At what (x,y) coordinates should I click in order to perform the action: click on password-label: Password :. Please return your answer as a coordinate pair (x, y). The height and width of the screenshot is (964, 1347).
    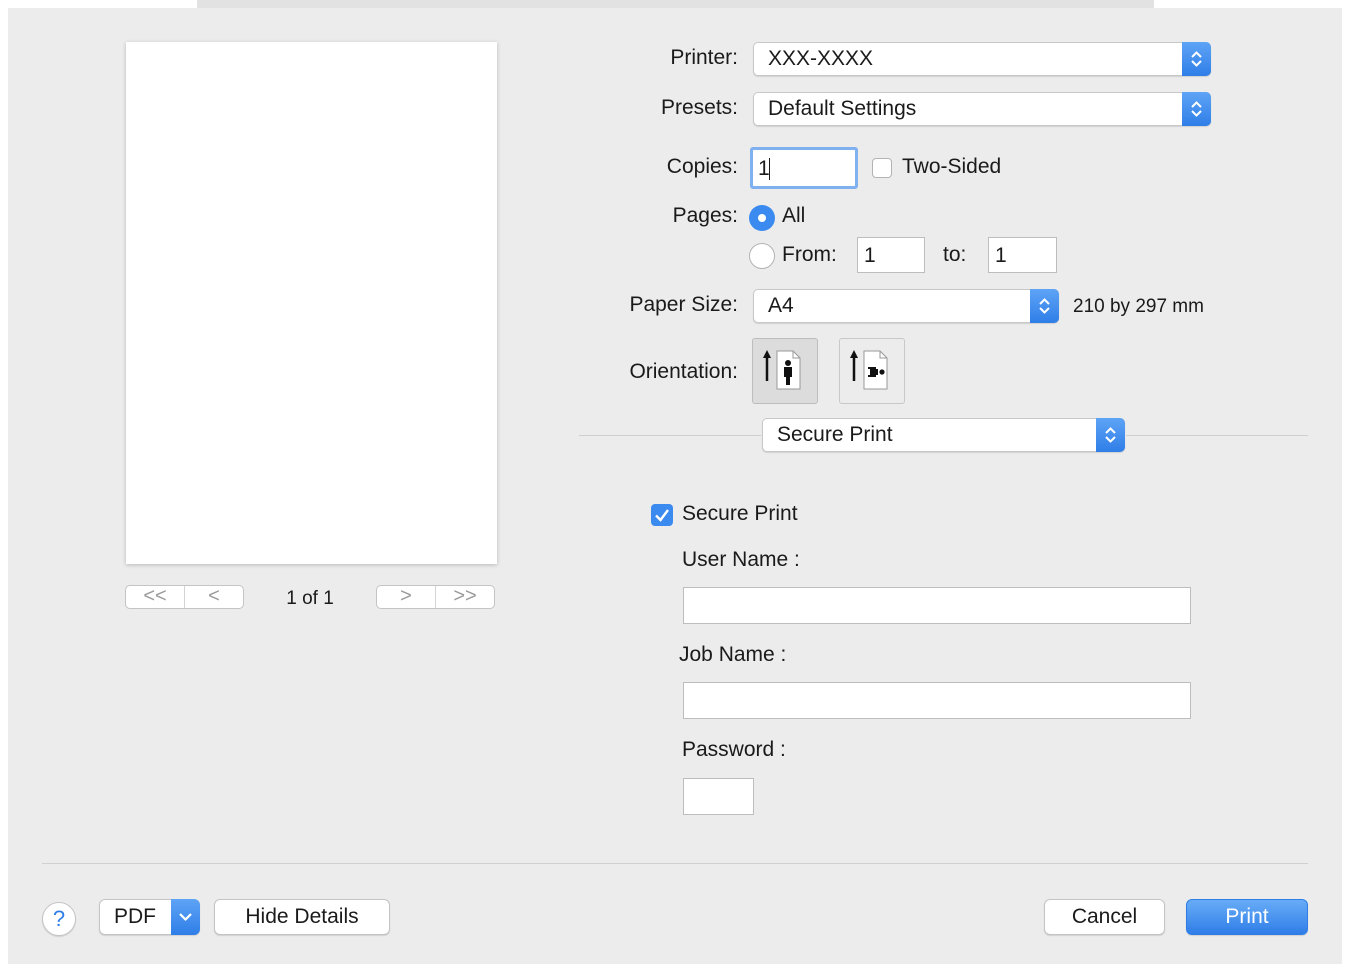
    Looking at the image, I should click on (734, 749).